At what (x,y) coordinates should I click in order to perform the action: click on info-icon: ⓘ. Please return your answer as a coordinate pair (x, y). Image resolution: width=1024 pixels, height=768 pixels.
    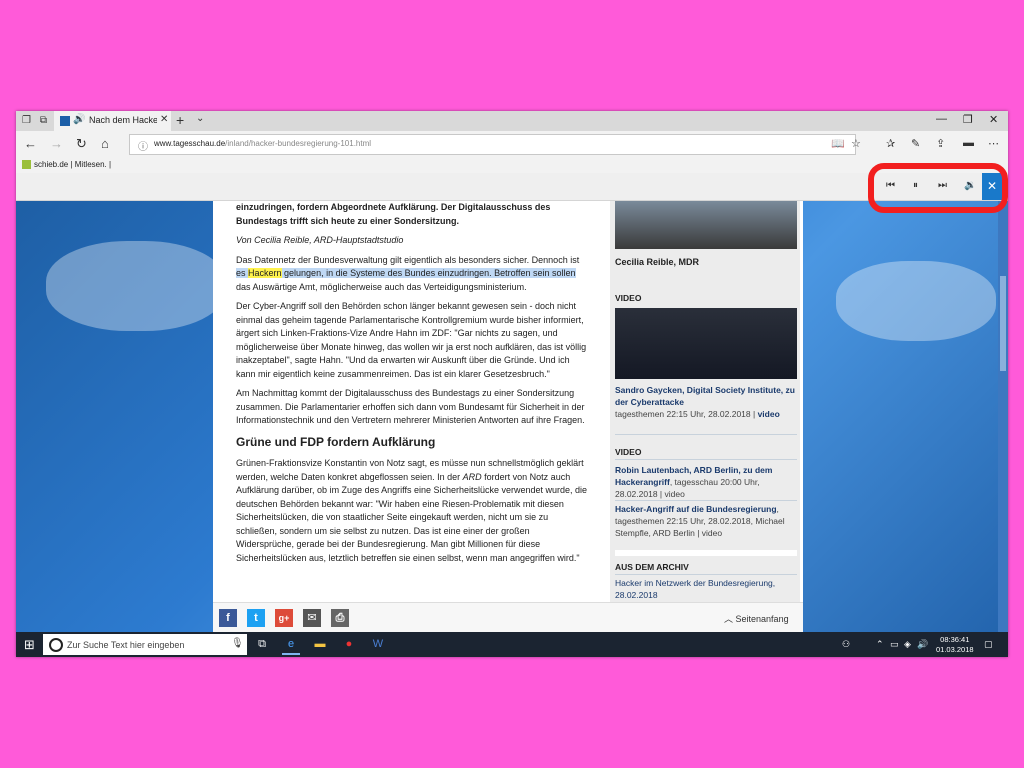
    Looking at the image, I should click on (143, 145).